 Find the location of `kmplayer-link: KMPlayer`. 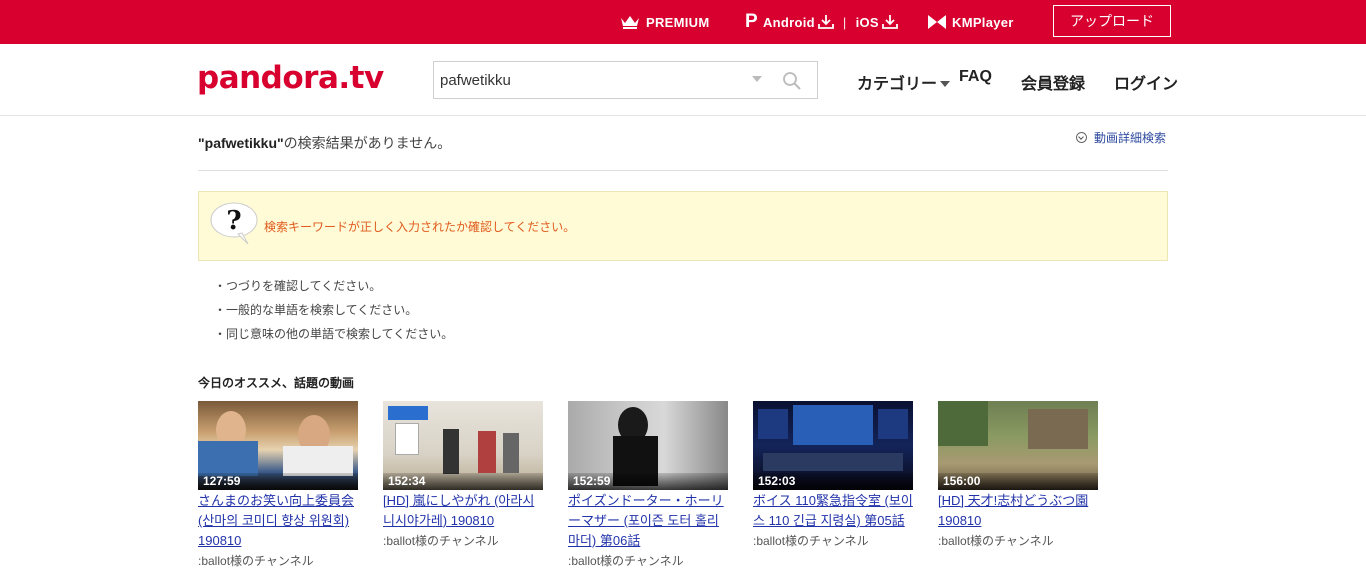

kmplayer-link: KMPlayer is located at coordinates (971, 22).